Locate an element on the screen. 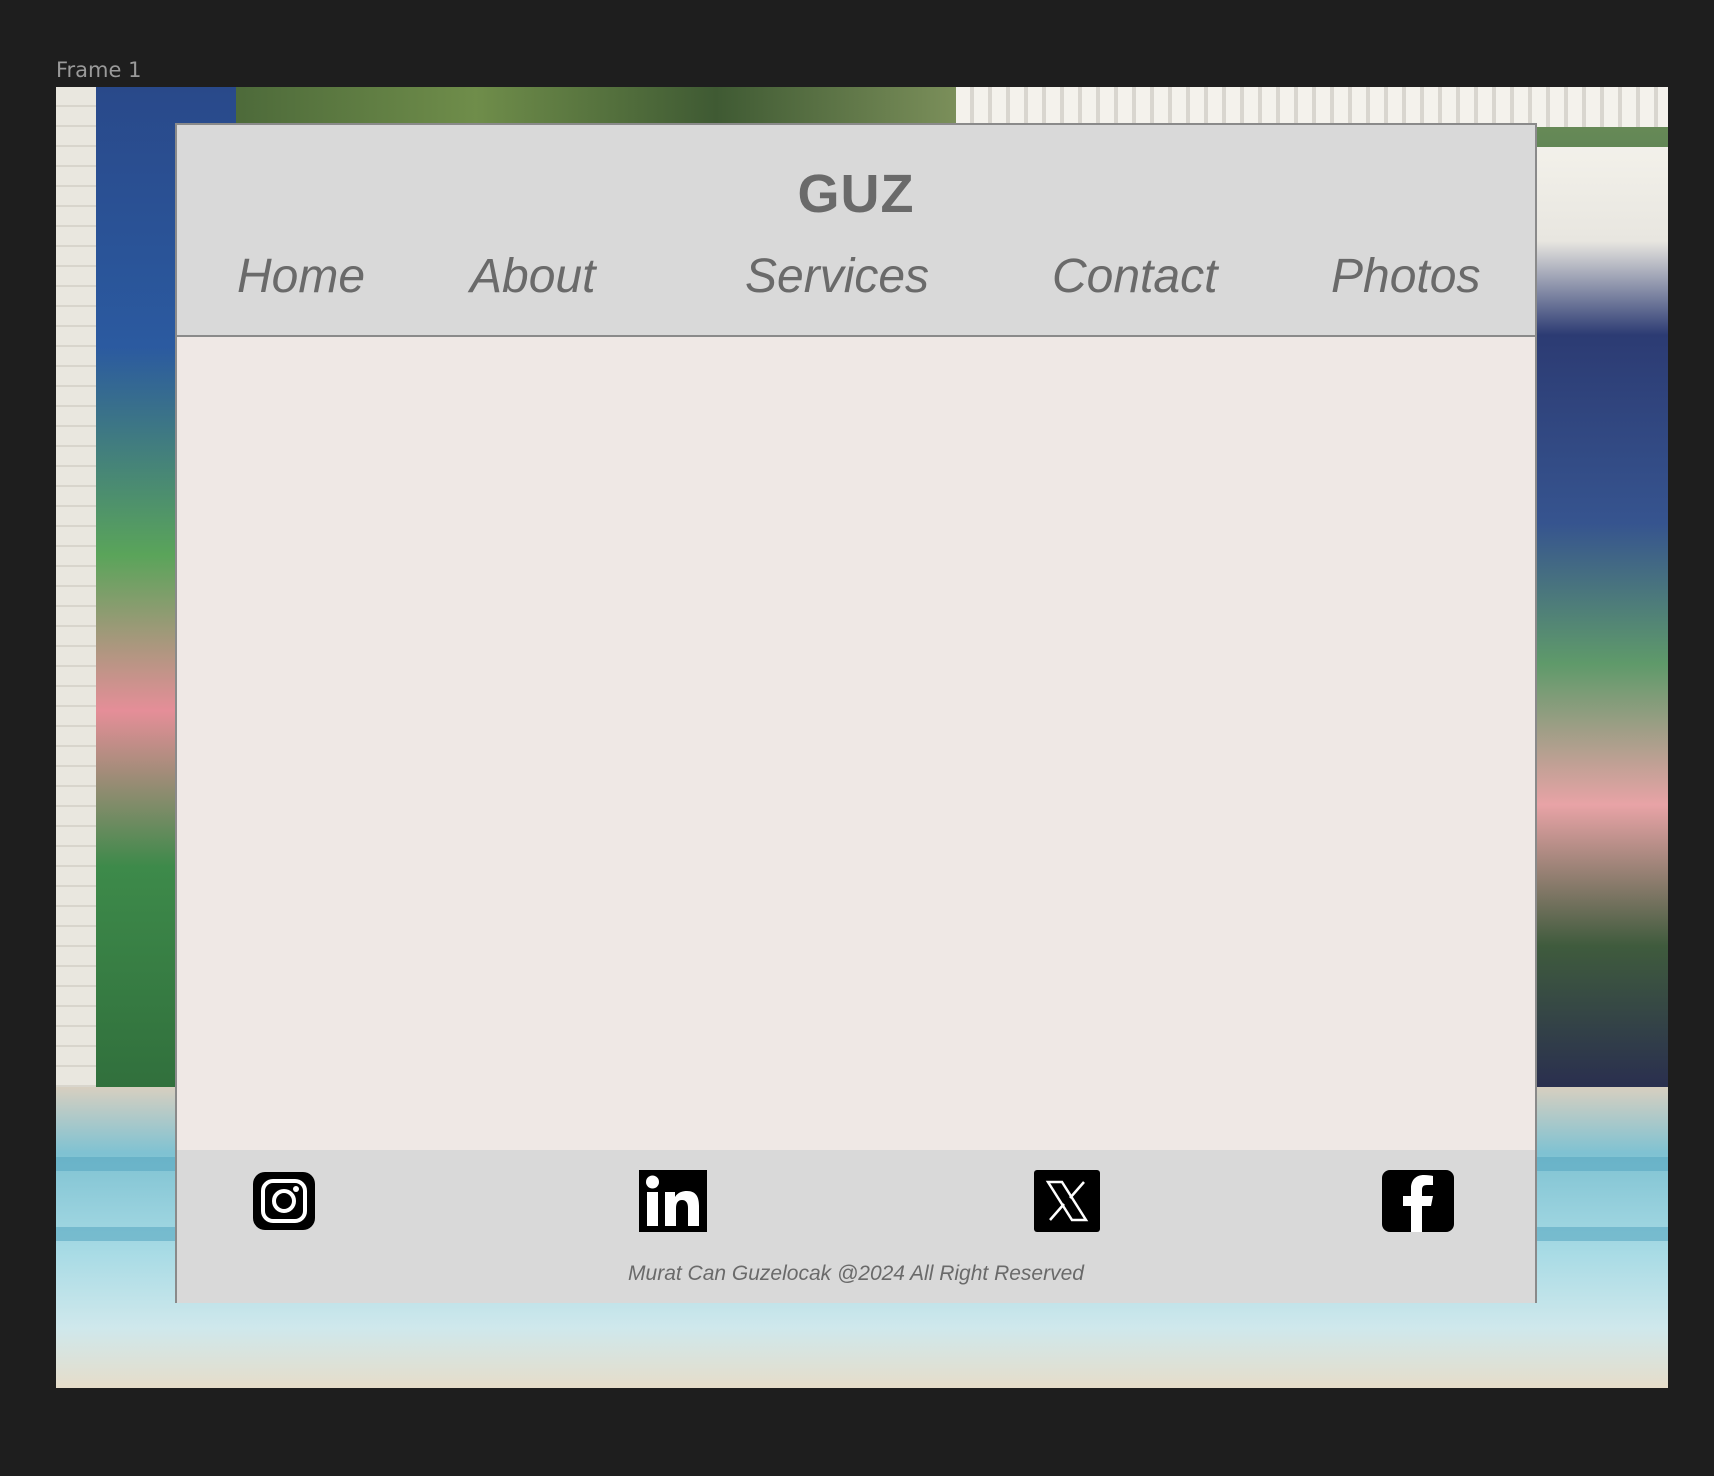 This screenshot has width=1714, height=1476. background-right-mural is located at coordinates (1602, 617).